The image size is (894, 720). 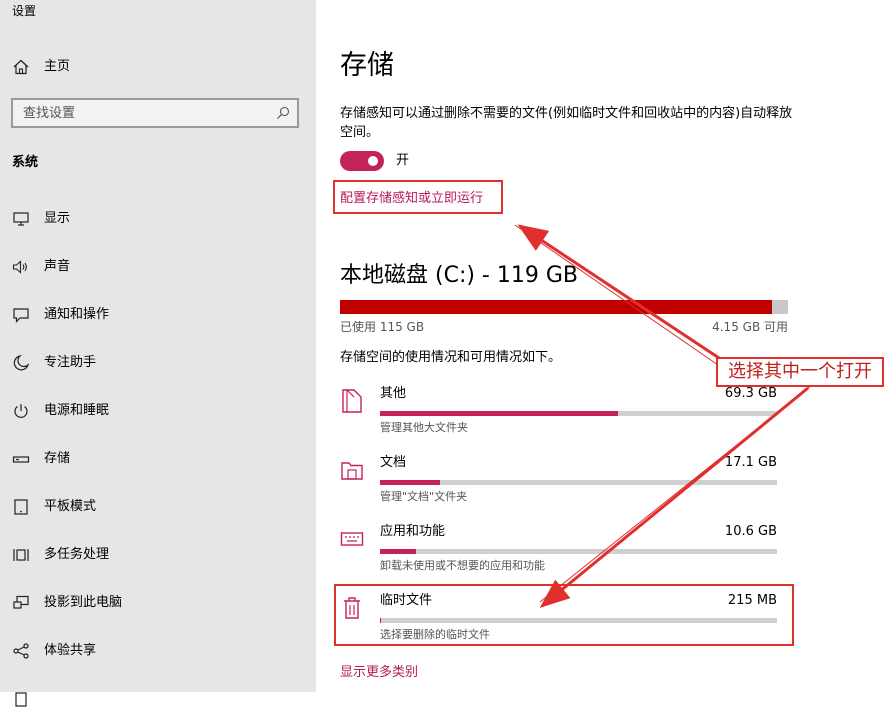 I want to click on section-header-system: 系统, so click(x=25, y=162).